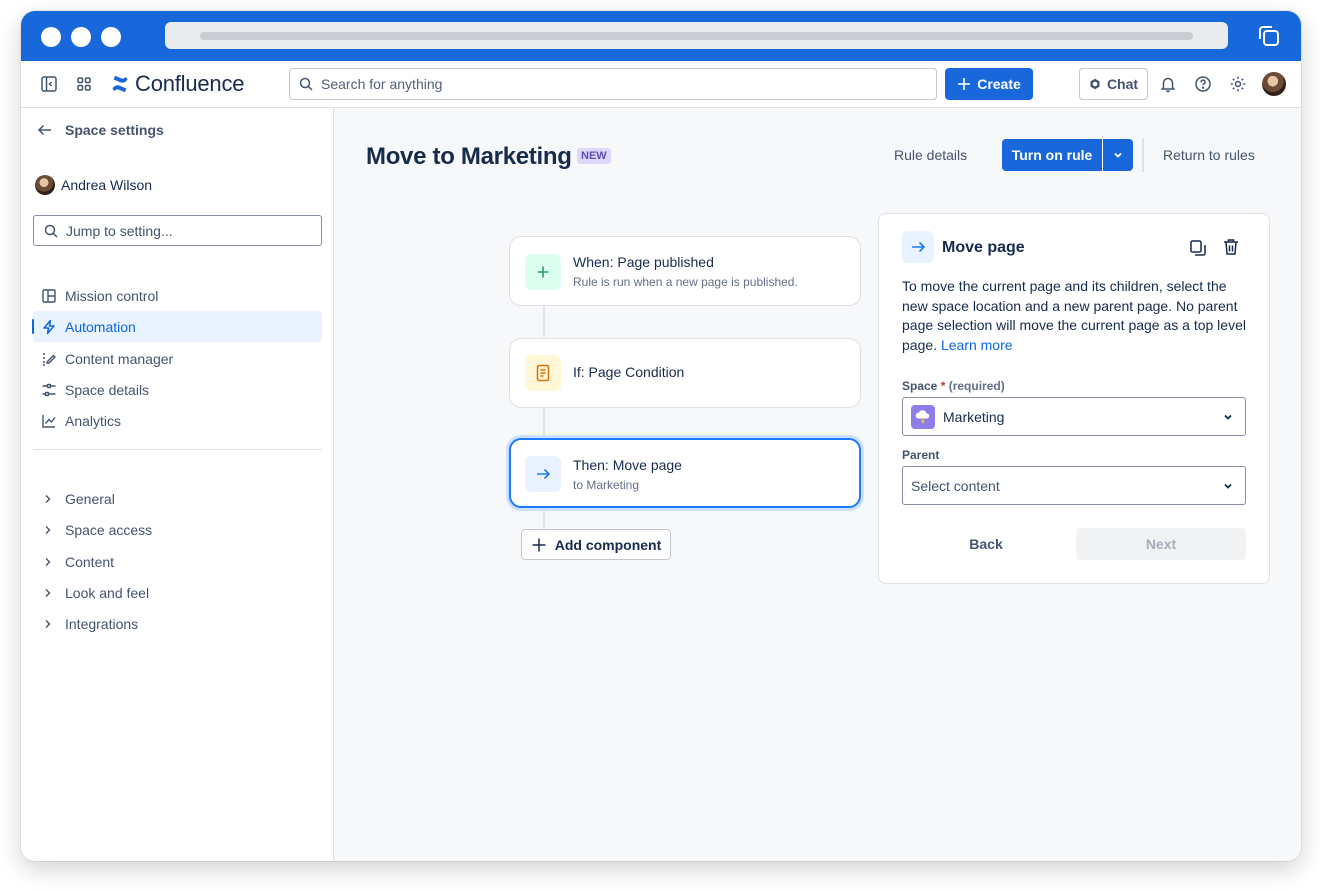  Describe the element at coordinates (112, 295) in the screenshot. I see `sidebar-item-label: Mission control` at that location.